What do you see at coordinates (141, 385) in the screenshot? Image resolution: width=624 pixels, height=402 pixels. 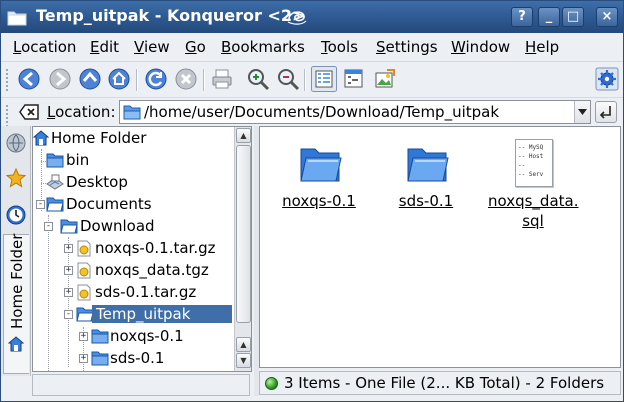 I see `tree-status-bar` at bounding box center [141, 385].